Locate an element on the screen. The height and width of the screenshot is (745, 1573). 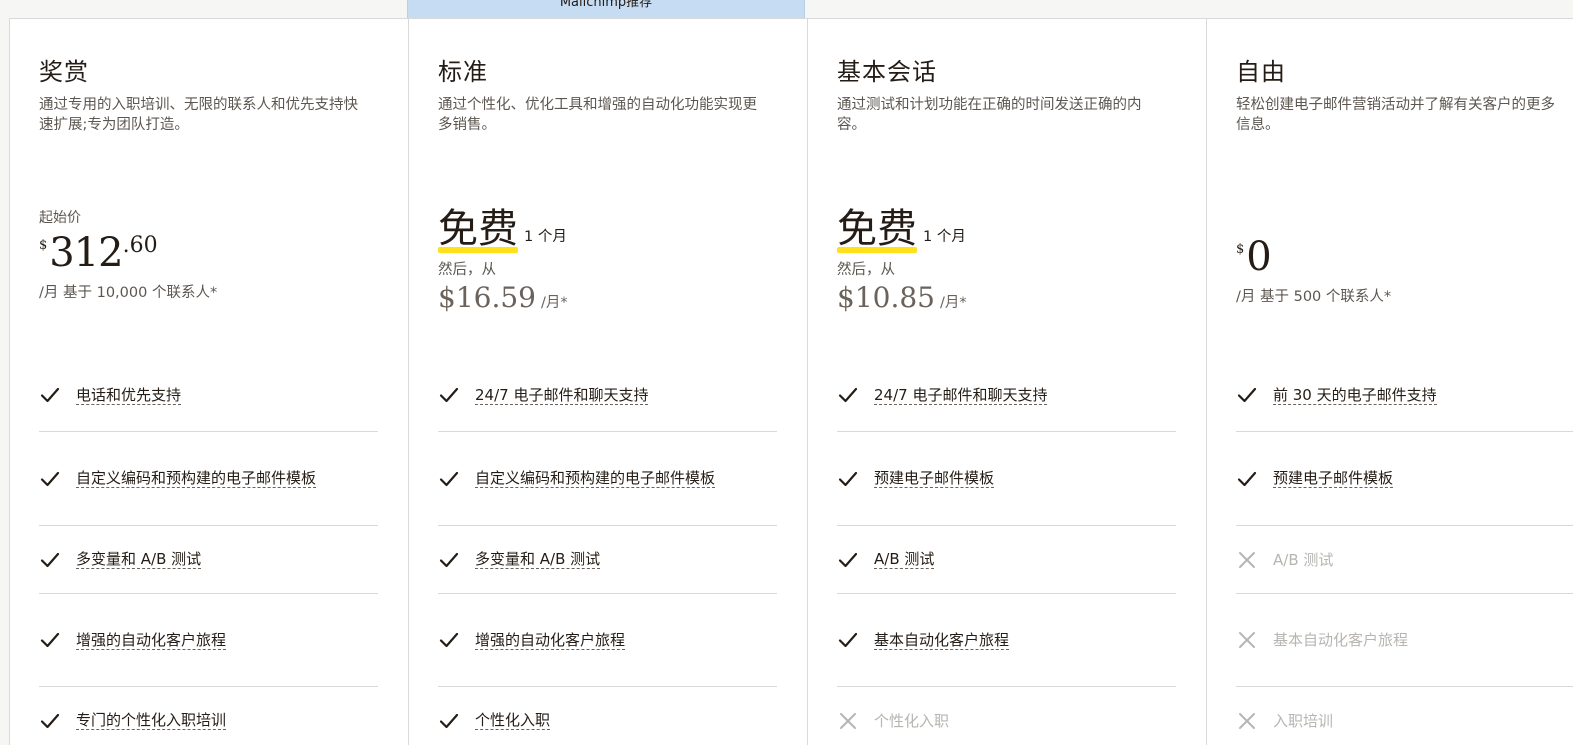
feature-item: 专门的个性化入职培训 is located at coordinates (208, 716).